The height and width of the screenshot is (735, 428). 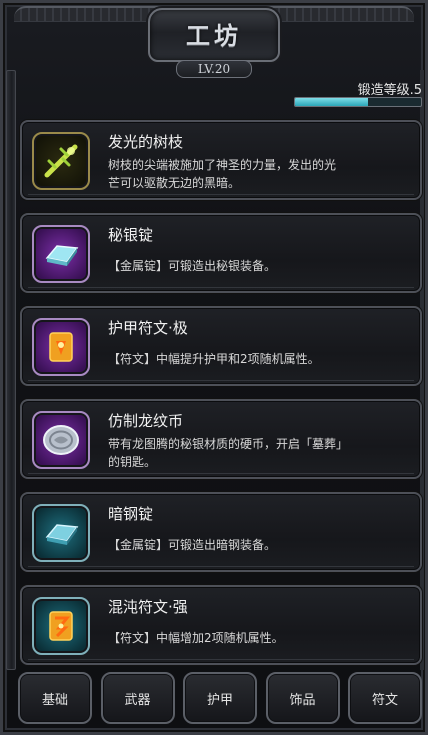 What do you see at coordinates (214, 359) in the screenshot?
I see `item-description-line1: 【符文】中幅提升护甲和2项随机属性。` at bounding box center [214, 359].